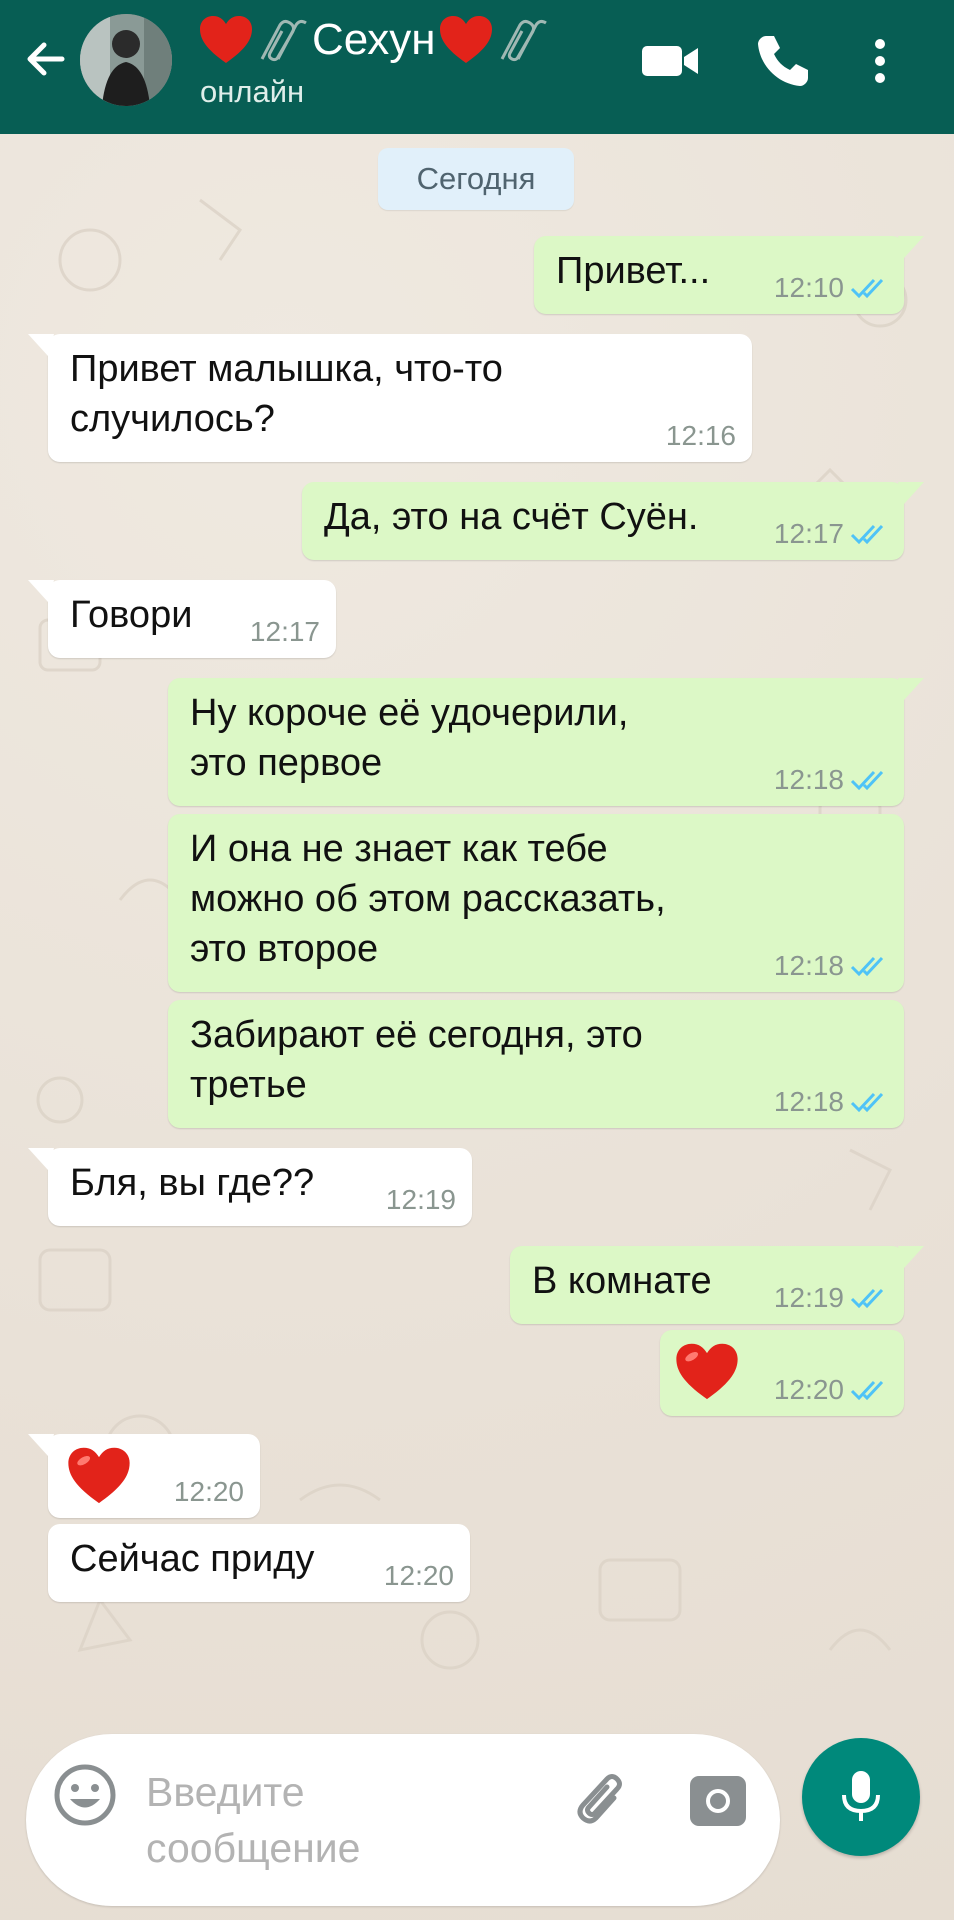  I want to click on message-text: Ну короче её удочерили, это первое, so click(409, 738).